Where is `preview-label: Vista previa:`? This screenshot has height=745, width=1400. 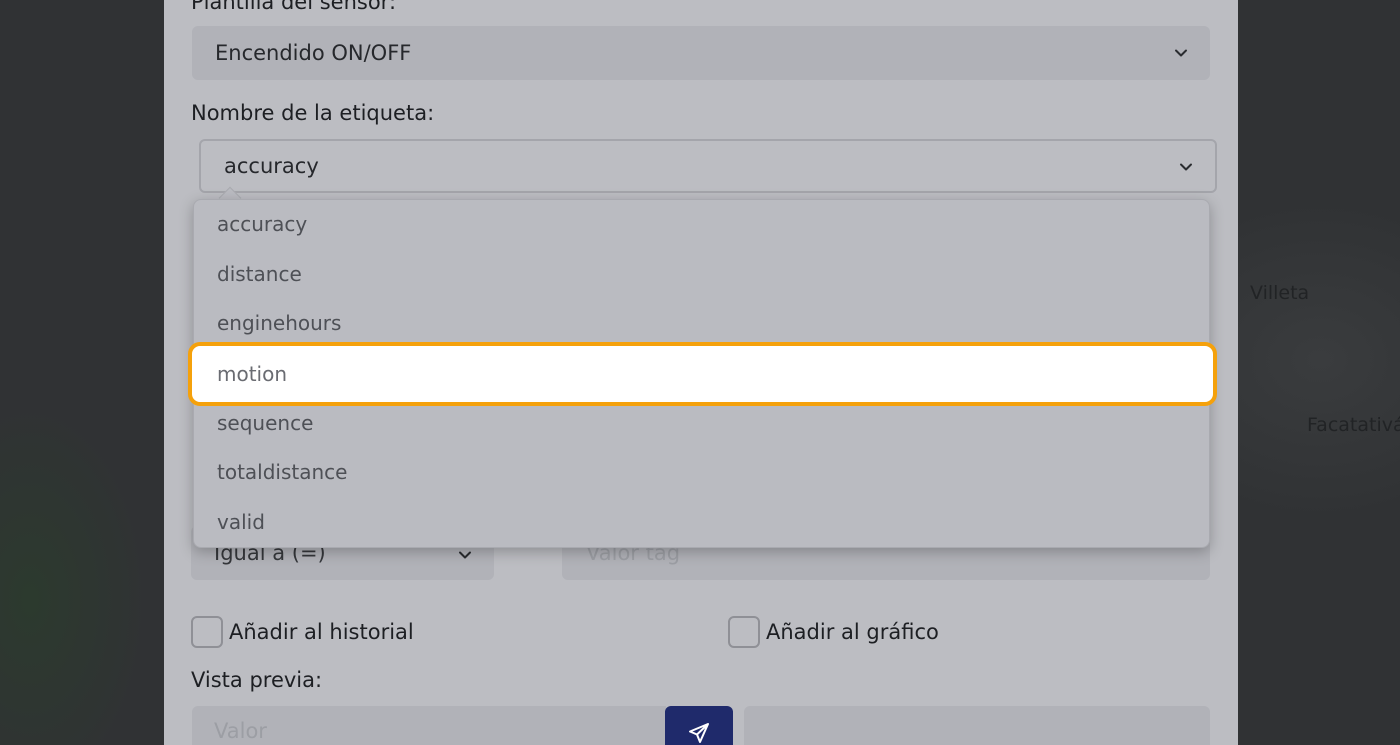
preview-label: Vista previa: is located at coordinates (257, 680).